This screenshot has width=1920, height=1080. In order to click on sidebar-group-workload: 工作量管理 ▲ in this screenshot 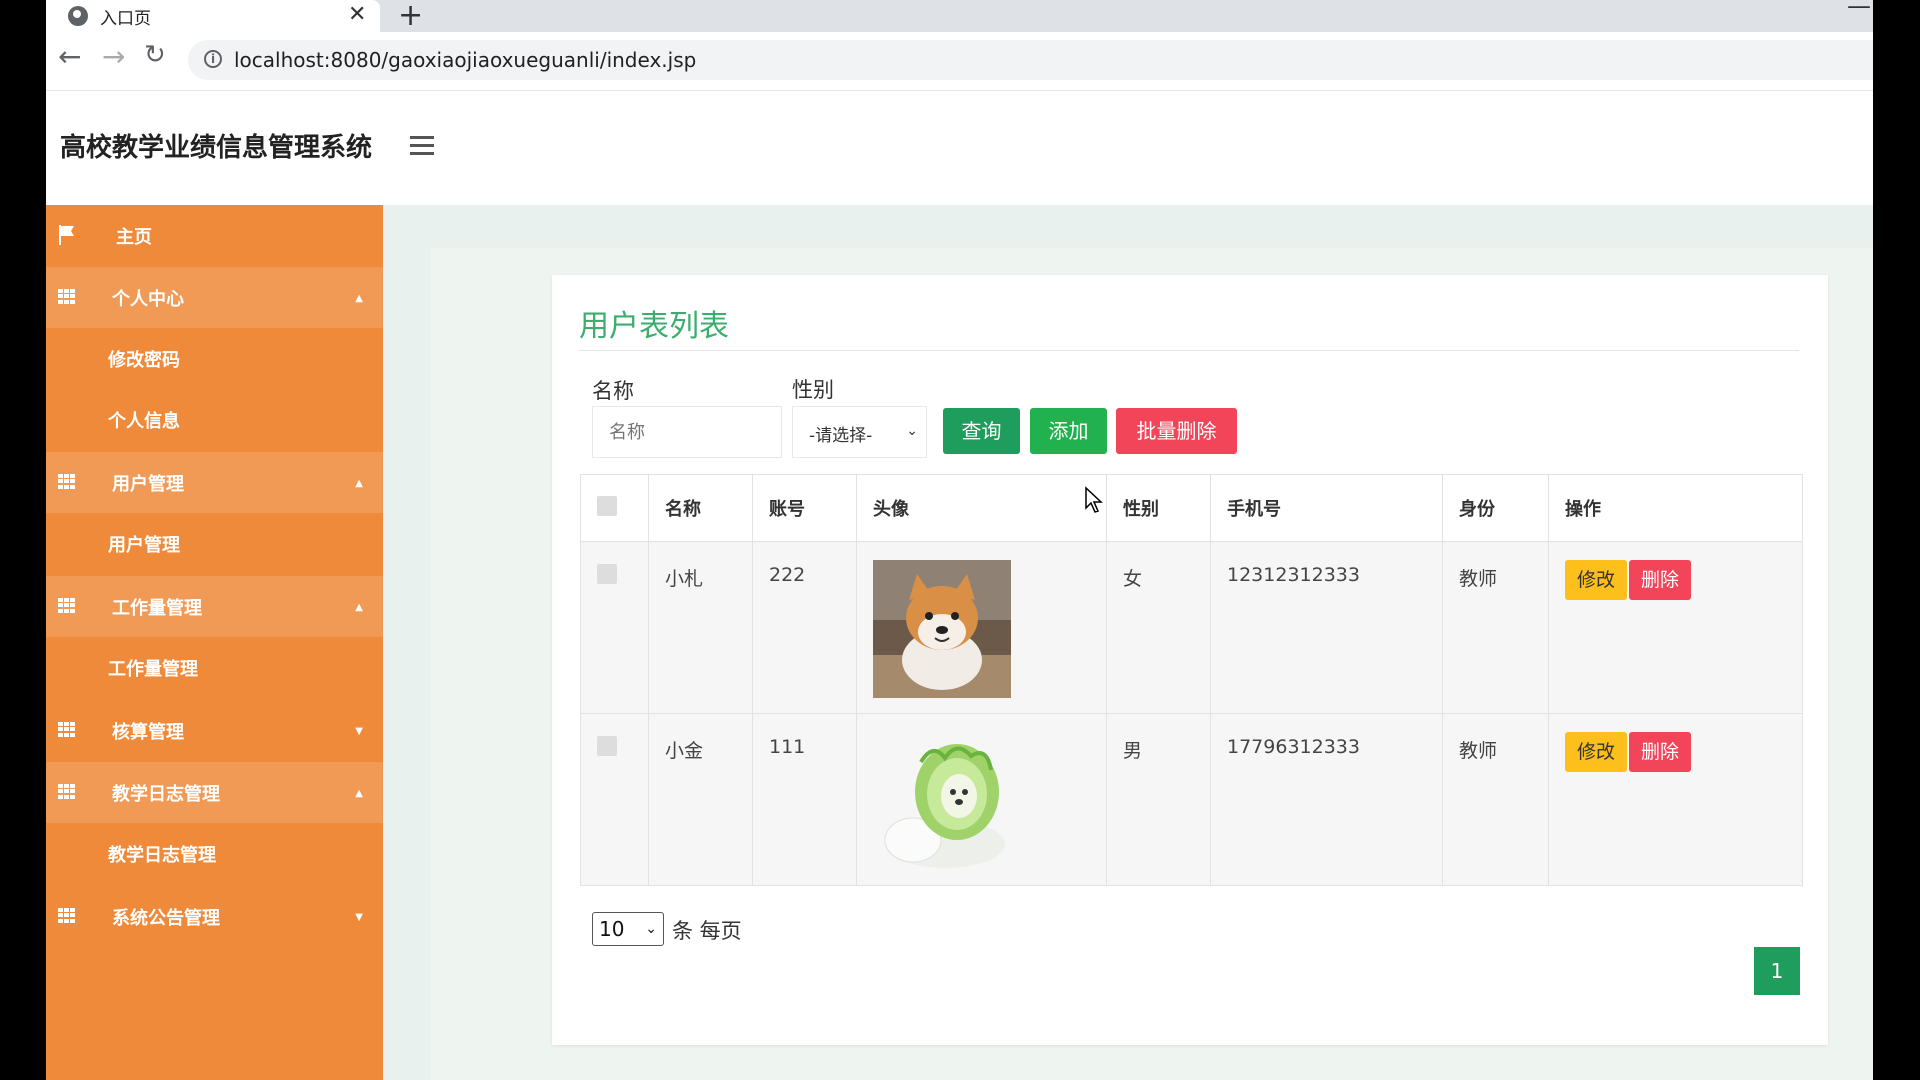, I will do `click(214, 606)`.